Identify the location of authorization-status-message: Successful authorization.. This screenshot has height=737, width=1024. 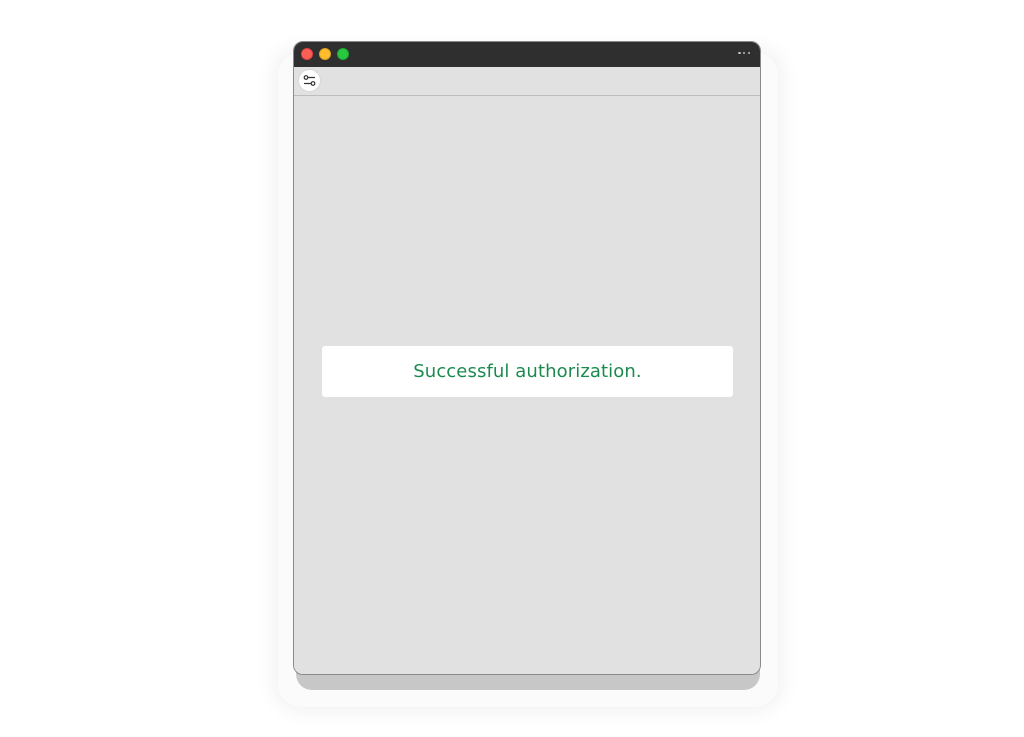
(527, 371).